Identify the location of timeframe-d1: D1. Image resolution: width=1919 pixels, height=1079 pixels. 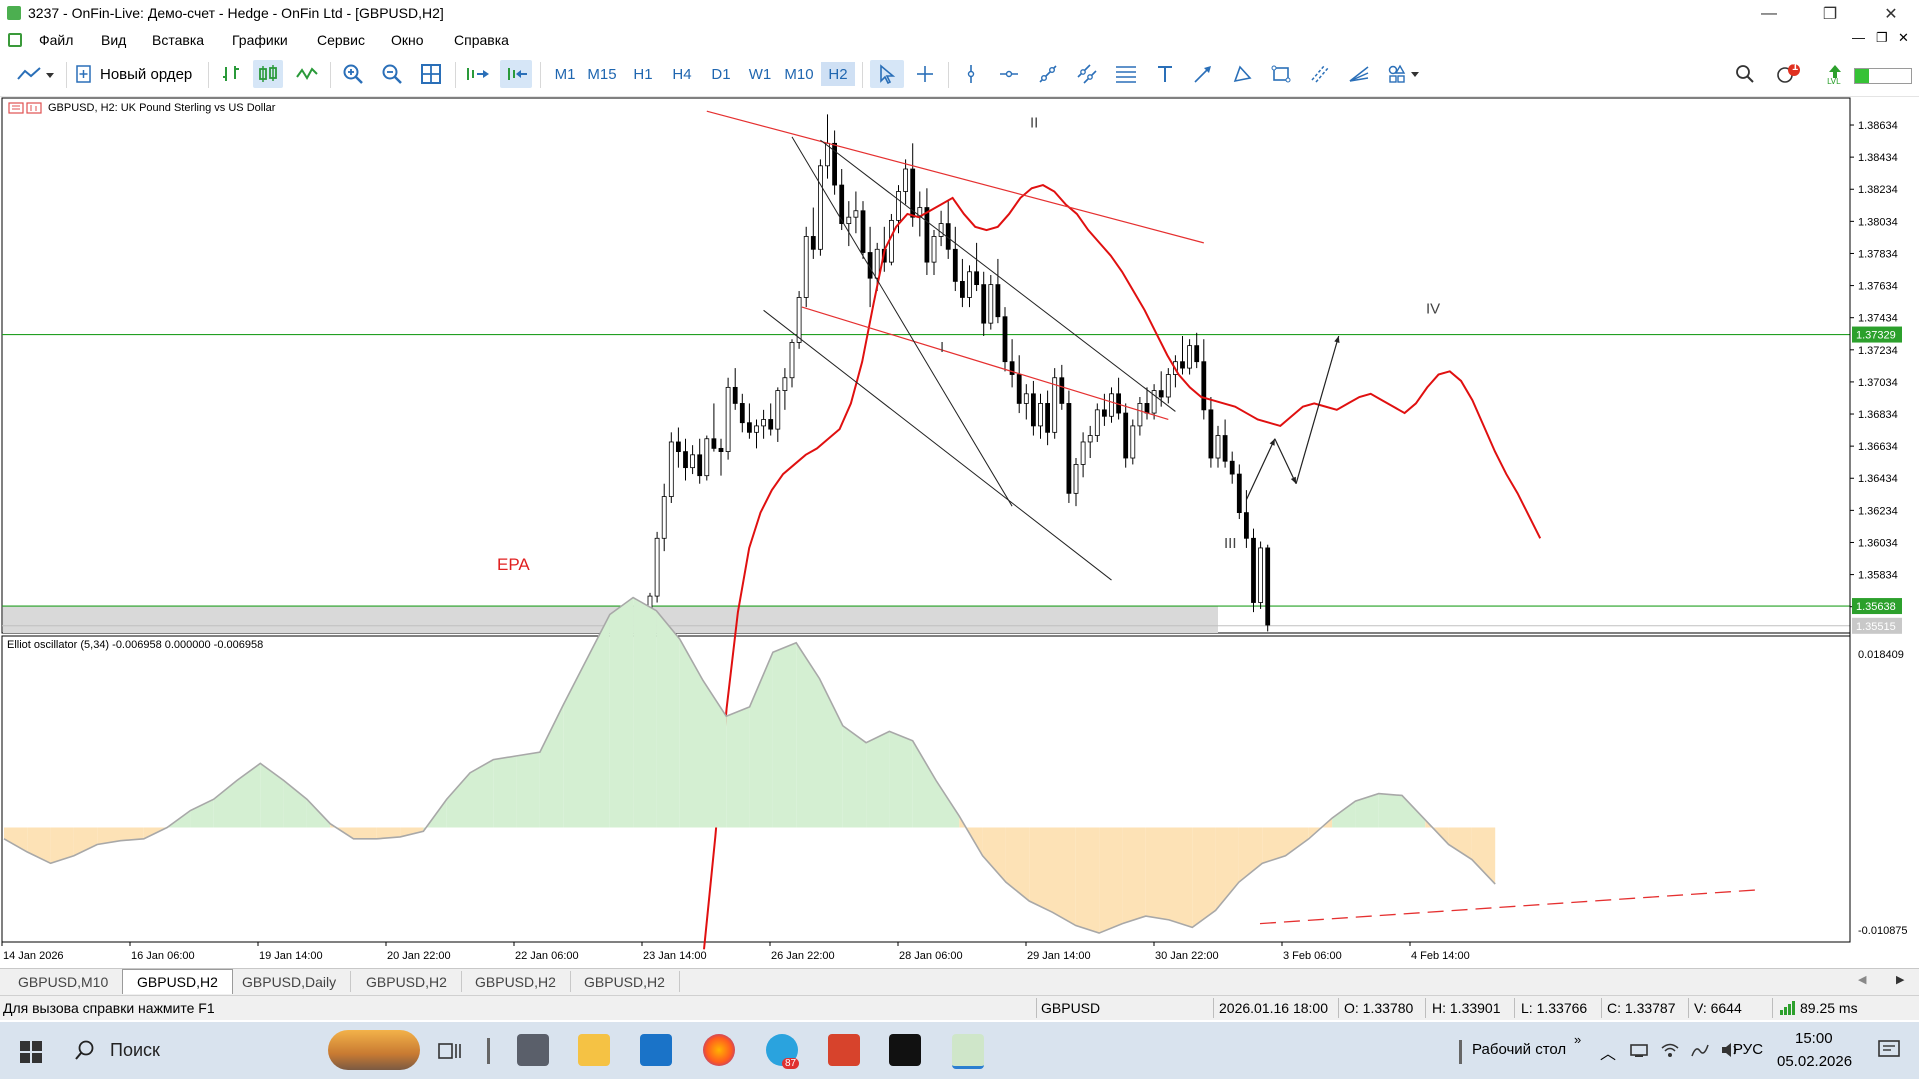
(721, 74).